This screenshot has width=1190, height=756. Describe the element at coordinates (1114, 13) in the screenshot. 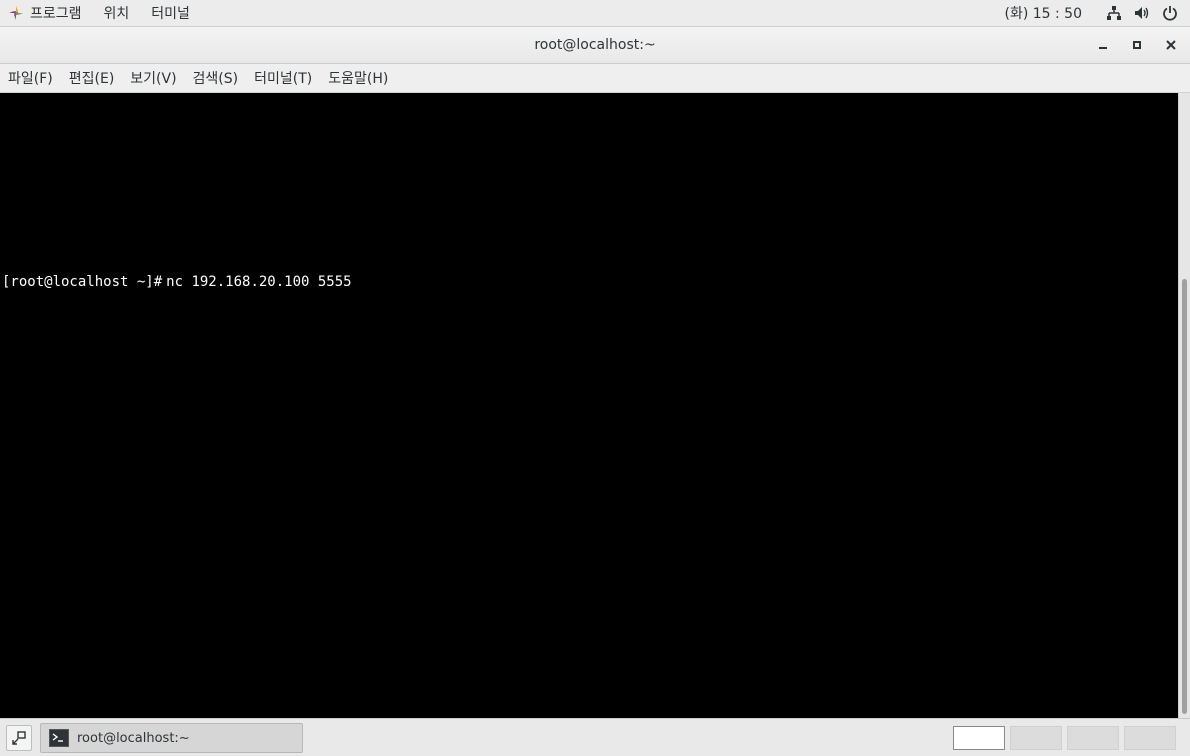

I see `network-icon` at that location.